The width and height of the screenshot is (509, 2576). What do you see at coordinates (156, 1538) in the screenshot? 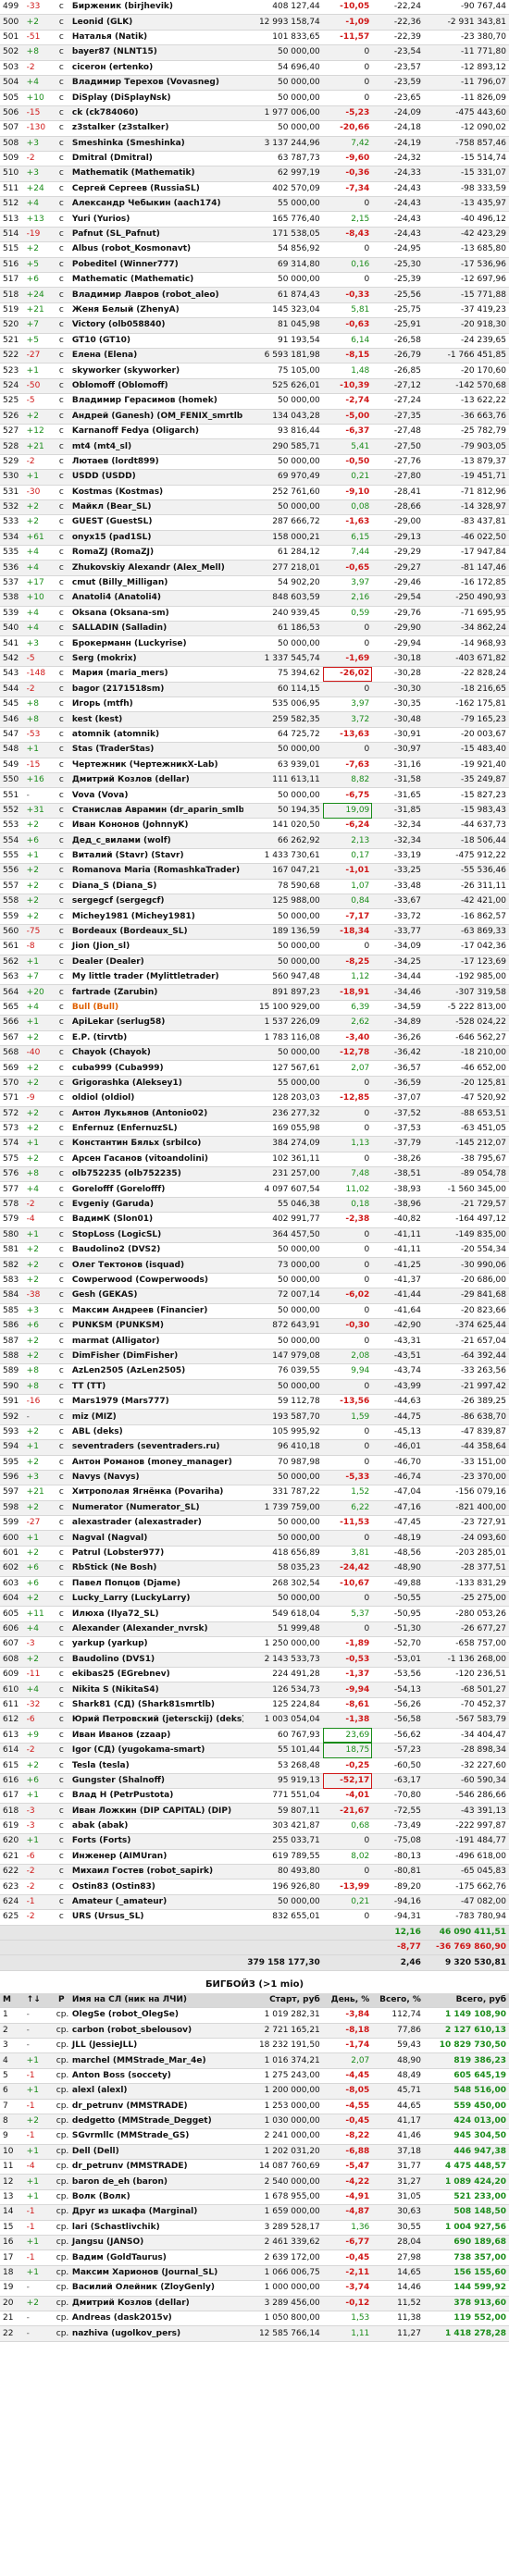
I see `leaderboard-trader-name: Nagval (Nagval)` at bounding box center [156, 1538].